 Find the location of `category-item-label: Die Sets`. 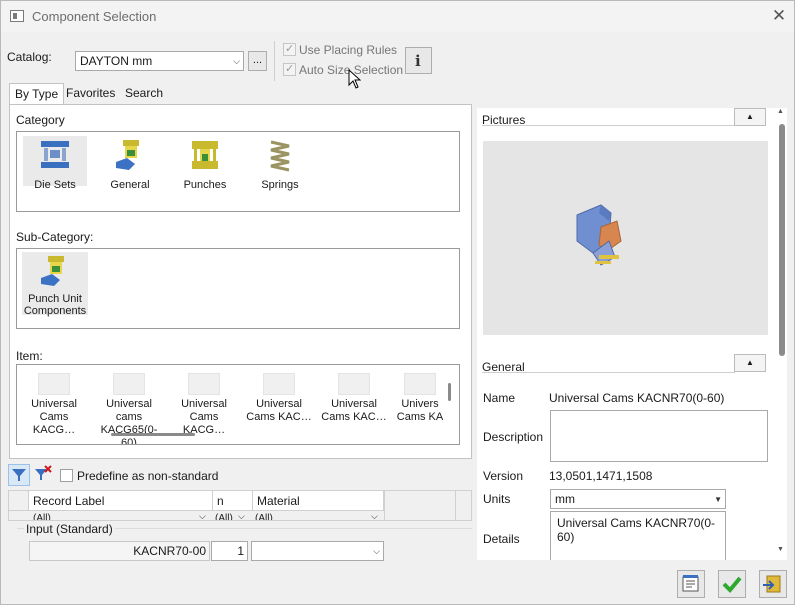

category-item-label: Die Sets is located at coordinates (55, 185).